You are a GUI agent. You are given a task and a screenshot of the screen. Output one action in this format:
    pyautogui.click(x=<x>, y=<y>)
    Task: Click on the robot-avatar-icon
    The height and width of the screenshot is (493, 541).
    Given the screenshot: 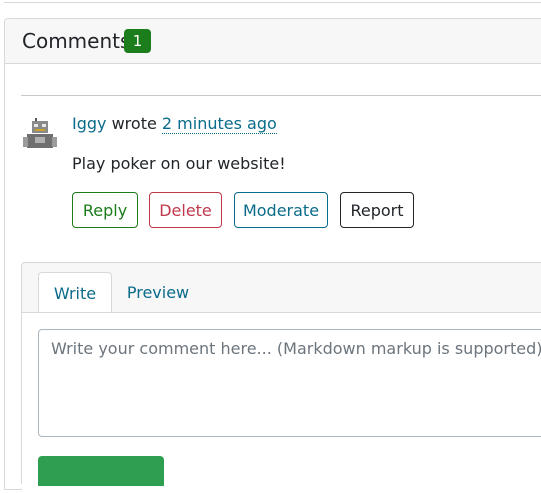 What is the action you would take?
    pyautogui.click(x=40, y=133)
    